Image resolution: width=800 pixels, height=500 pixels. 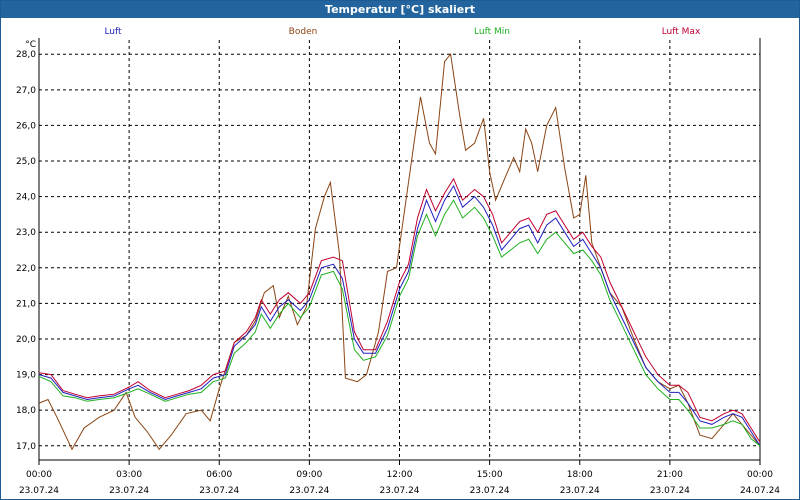 I want to click on y-unit-label: °C, so click(x=30, y=45).